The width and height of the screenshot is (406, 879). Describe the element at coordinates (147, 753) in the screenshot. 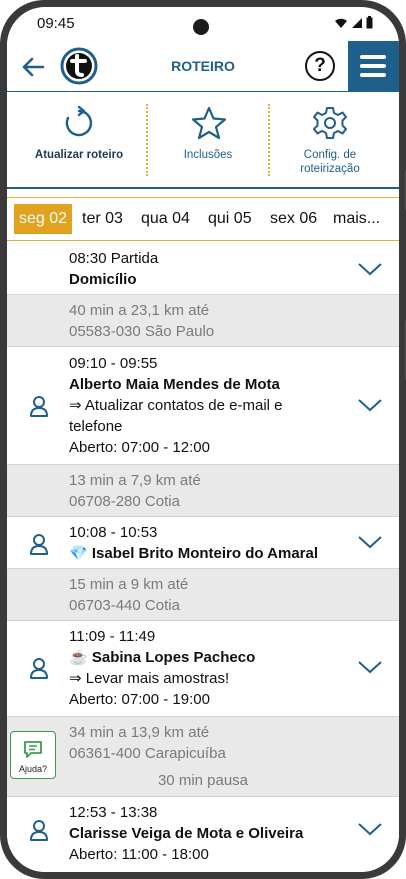

I see `leg-address: 06361-400 Carapicuíba` at that location.